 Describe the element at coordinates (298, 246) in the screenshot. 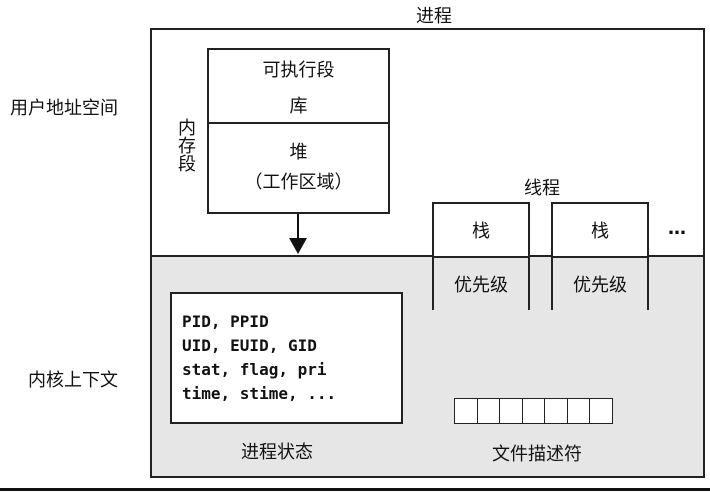

I see `heap-growth-arrow-head` at that location.